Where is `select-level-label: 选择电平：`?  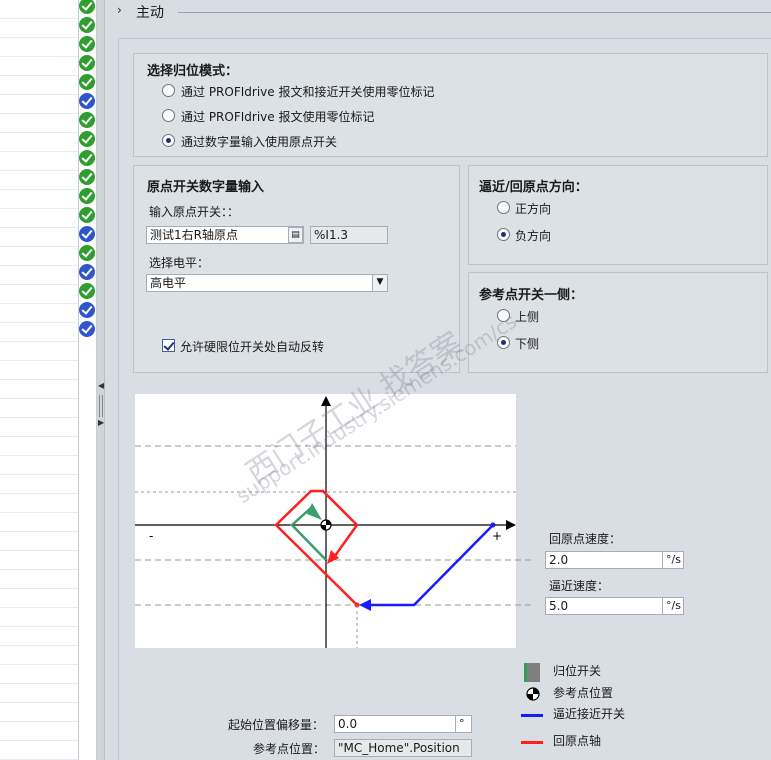
select-level-label: 选择电平： is located at coordinates (179, 263).